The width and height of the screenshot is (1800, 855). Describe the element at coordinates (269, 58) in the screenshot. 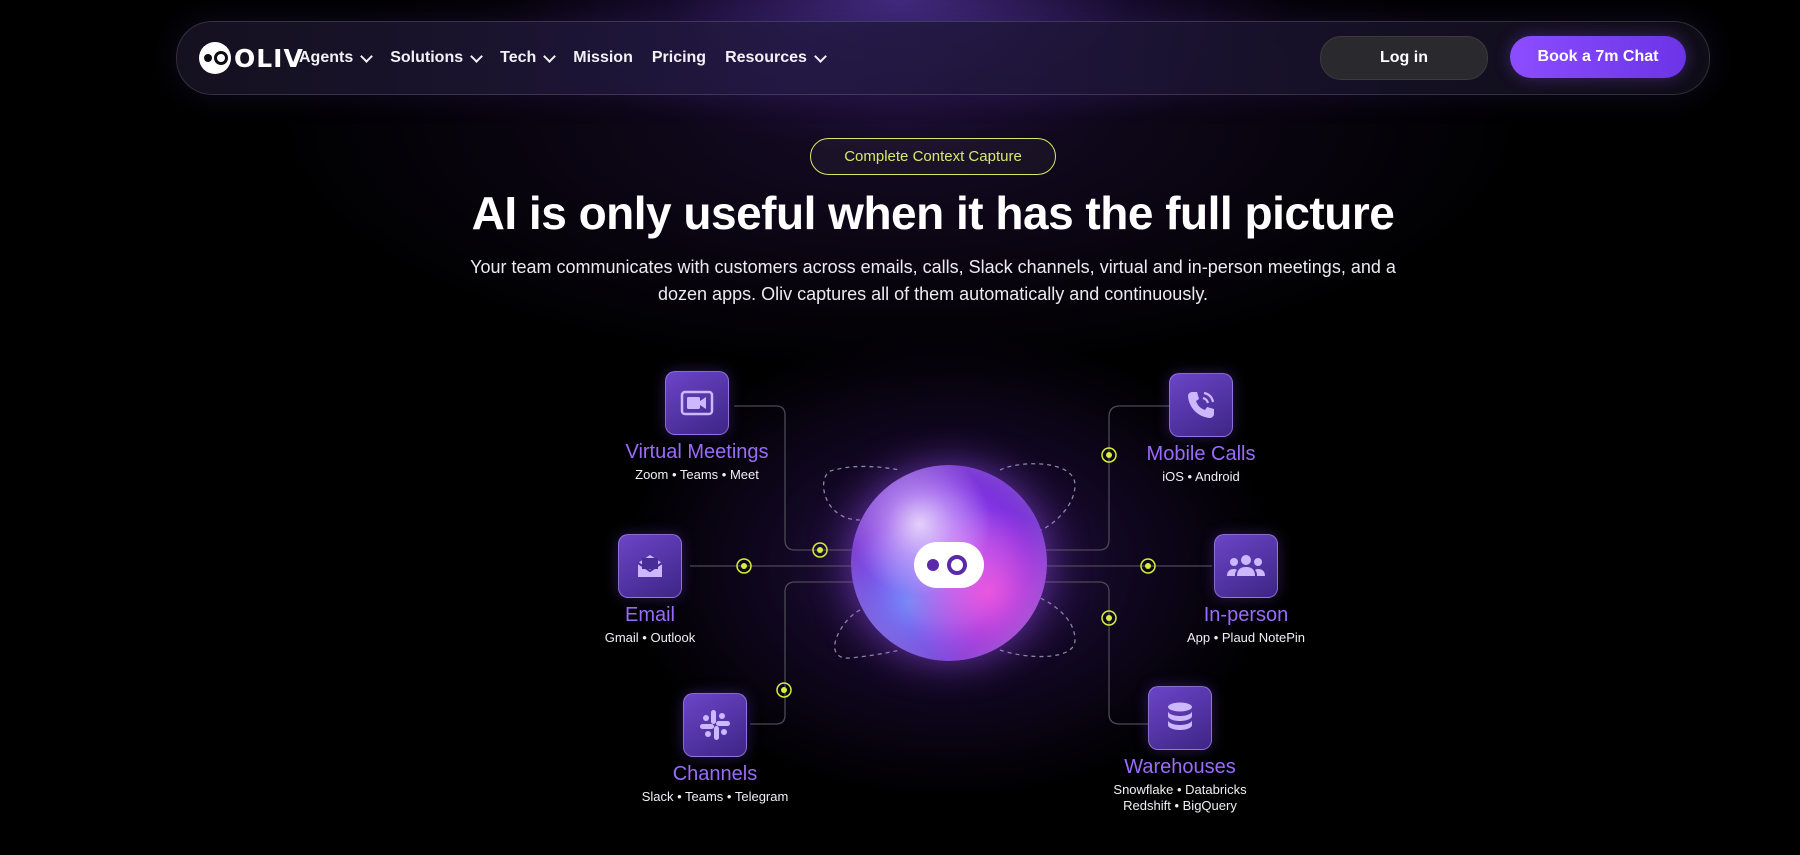

I see `logo-text: OLIV` at that location.